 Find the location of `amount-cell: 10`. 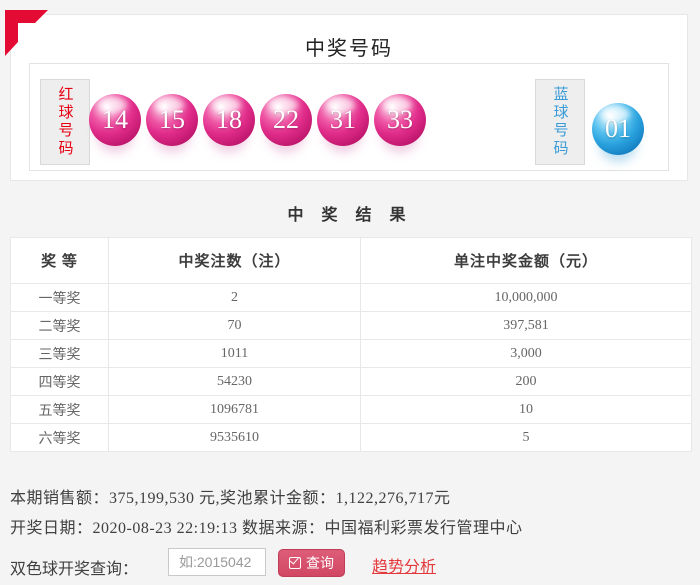

amount-cell: 10 is located at coordinates (526, 409).